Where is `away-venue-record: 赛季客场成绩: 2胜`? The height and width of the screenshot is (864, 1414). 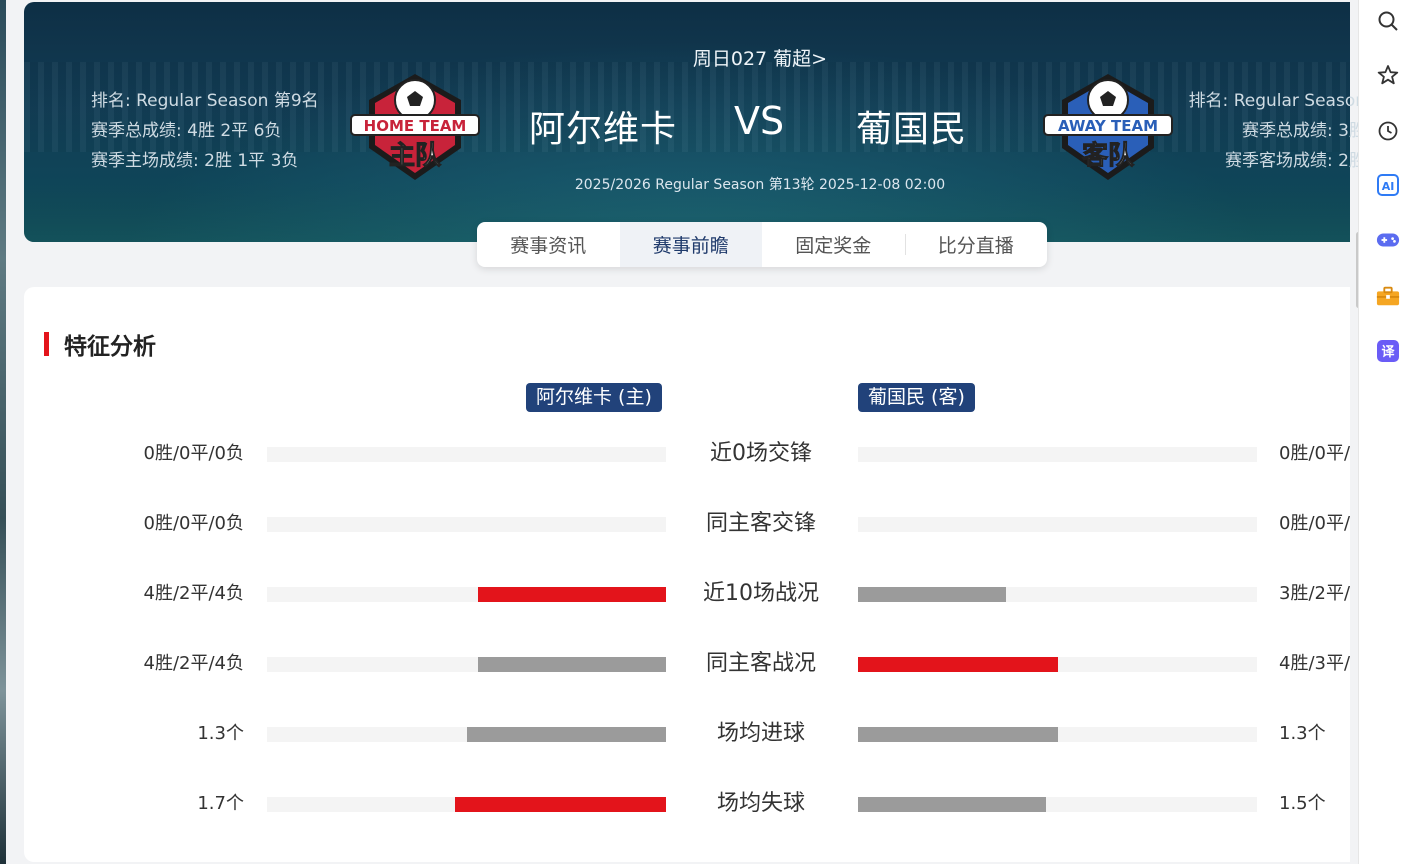 away-venue-record: 赛季客场成绩: 2胜 is located at coordinates (1291, 161).